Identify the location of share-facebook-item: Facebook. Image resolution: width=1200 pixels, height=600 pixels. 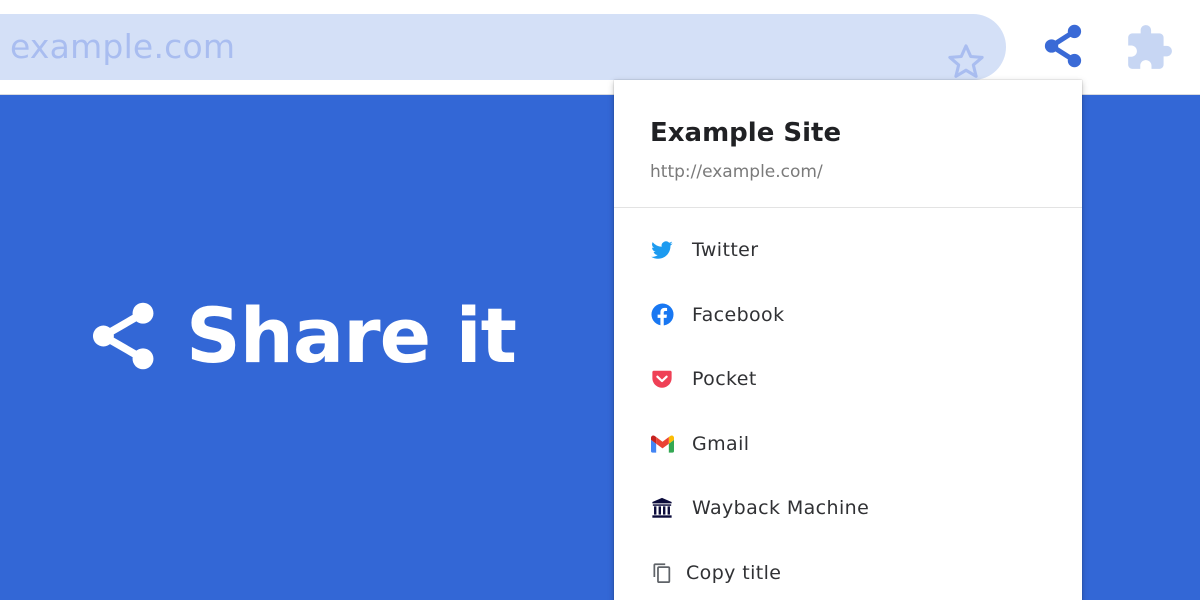
(848, 315).